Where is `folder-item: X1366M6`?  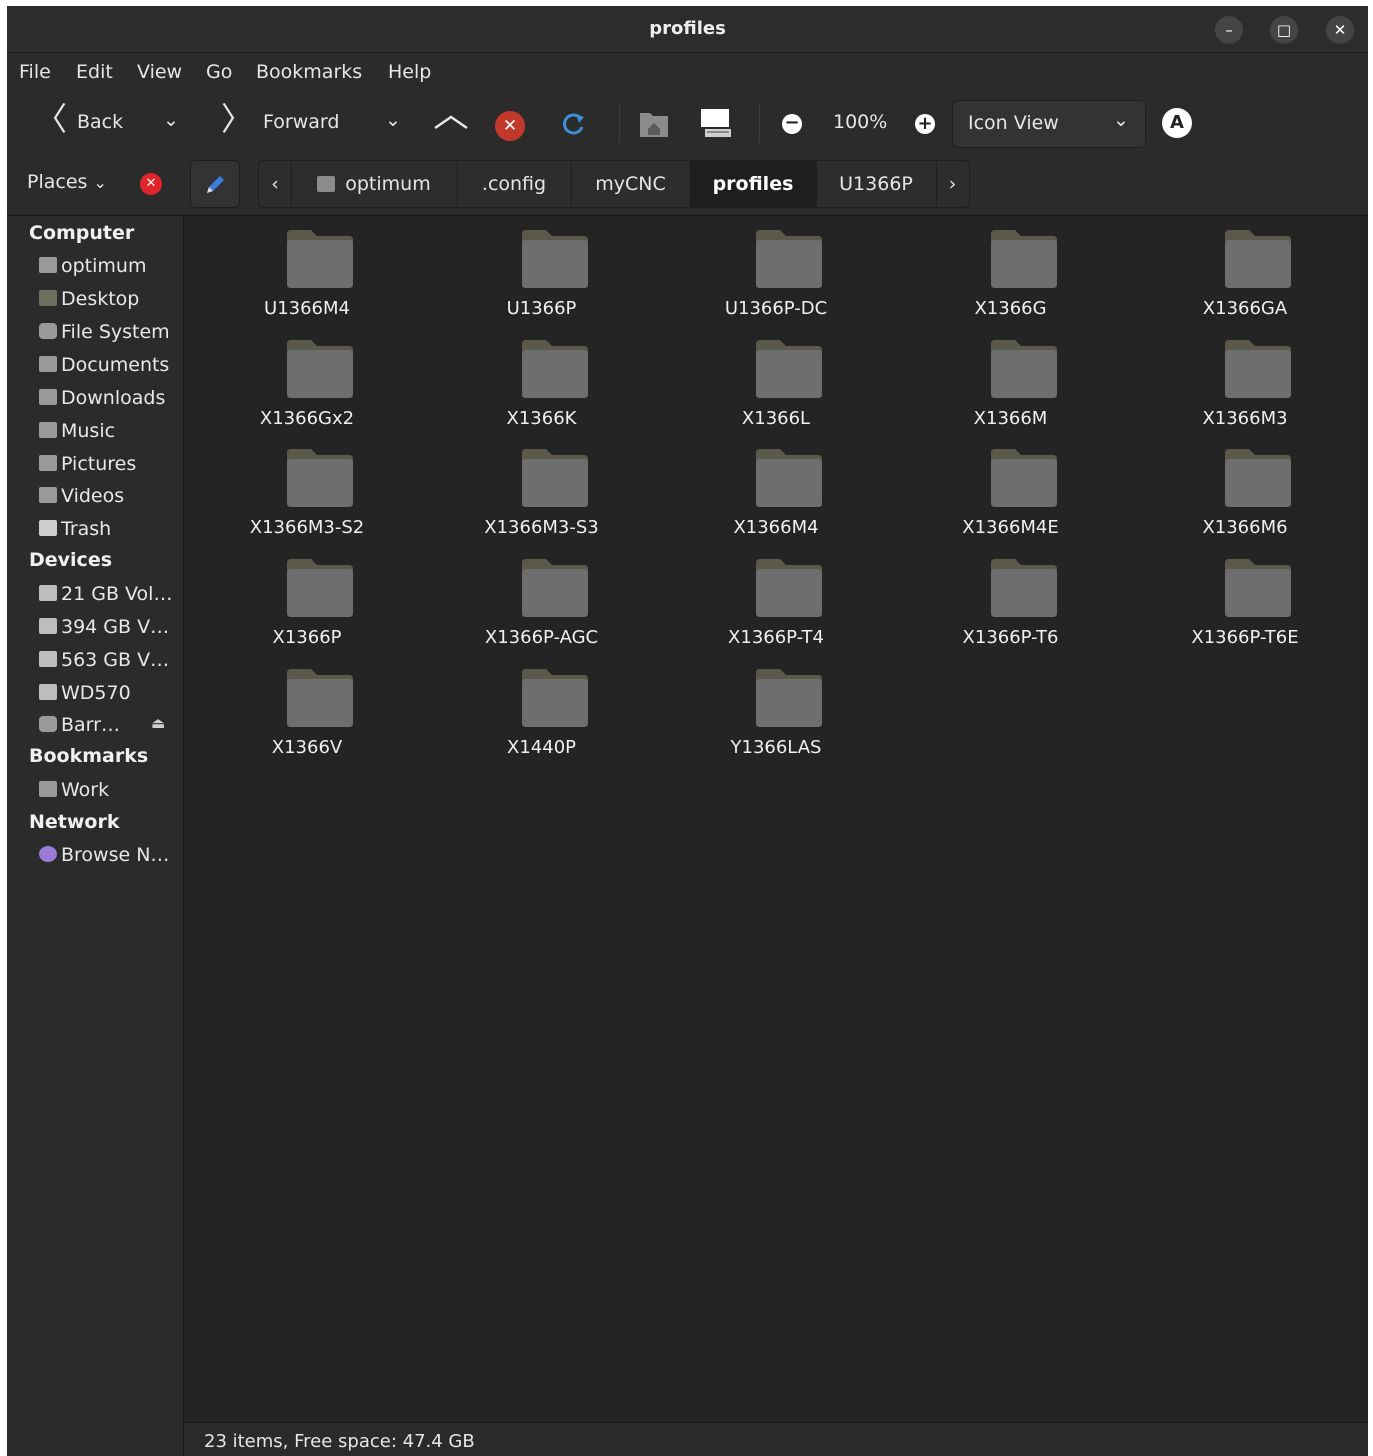 folder-item: X1366M6 is located at coordinates (1245, 493).